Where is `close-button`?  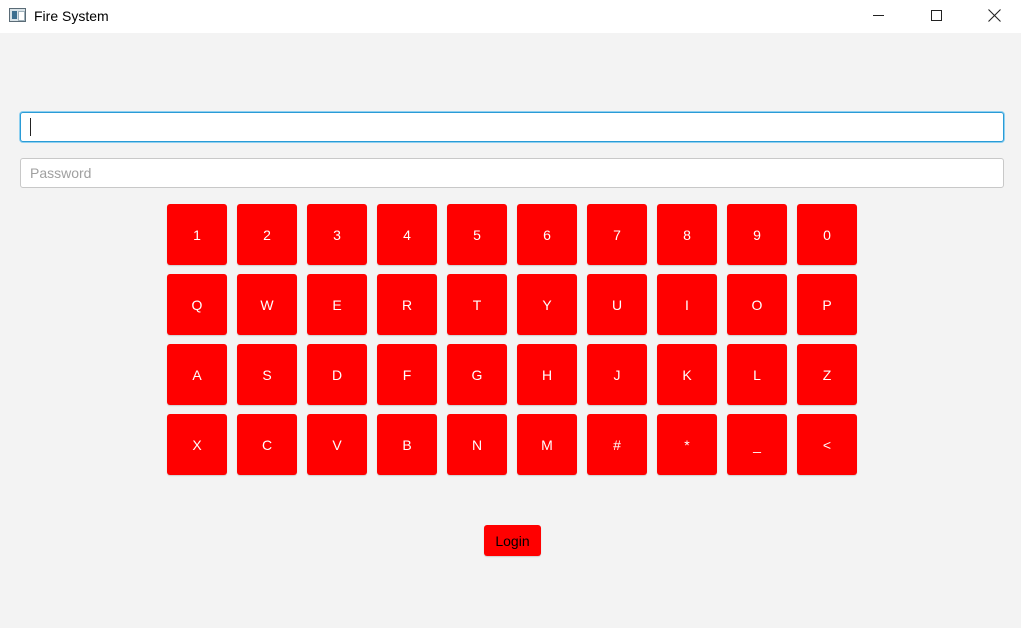
close-button is located at coordinates (993, 15).